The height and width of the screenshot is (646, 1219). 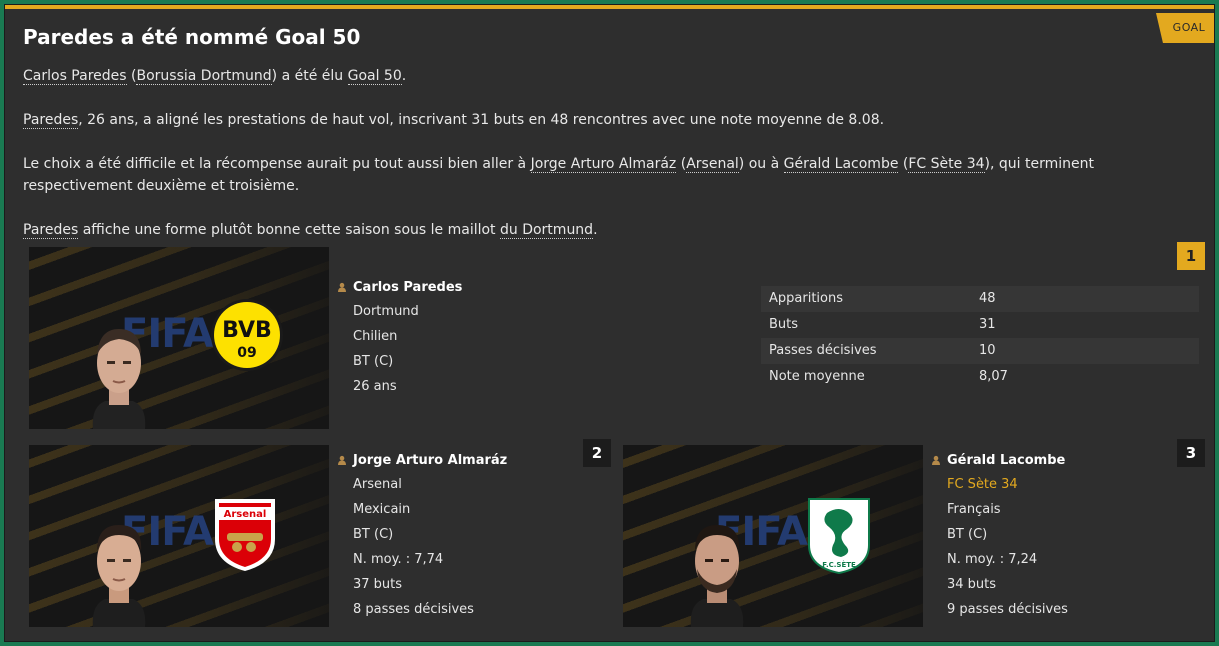 What do you see at coordinates (179, 338) in the screenshot?
I see `winner-card-image: FIFA BVB 09` at bounding box center [179, 338].